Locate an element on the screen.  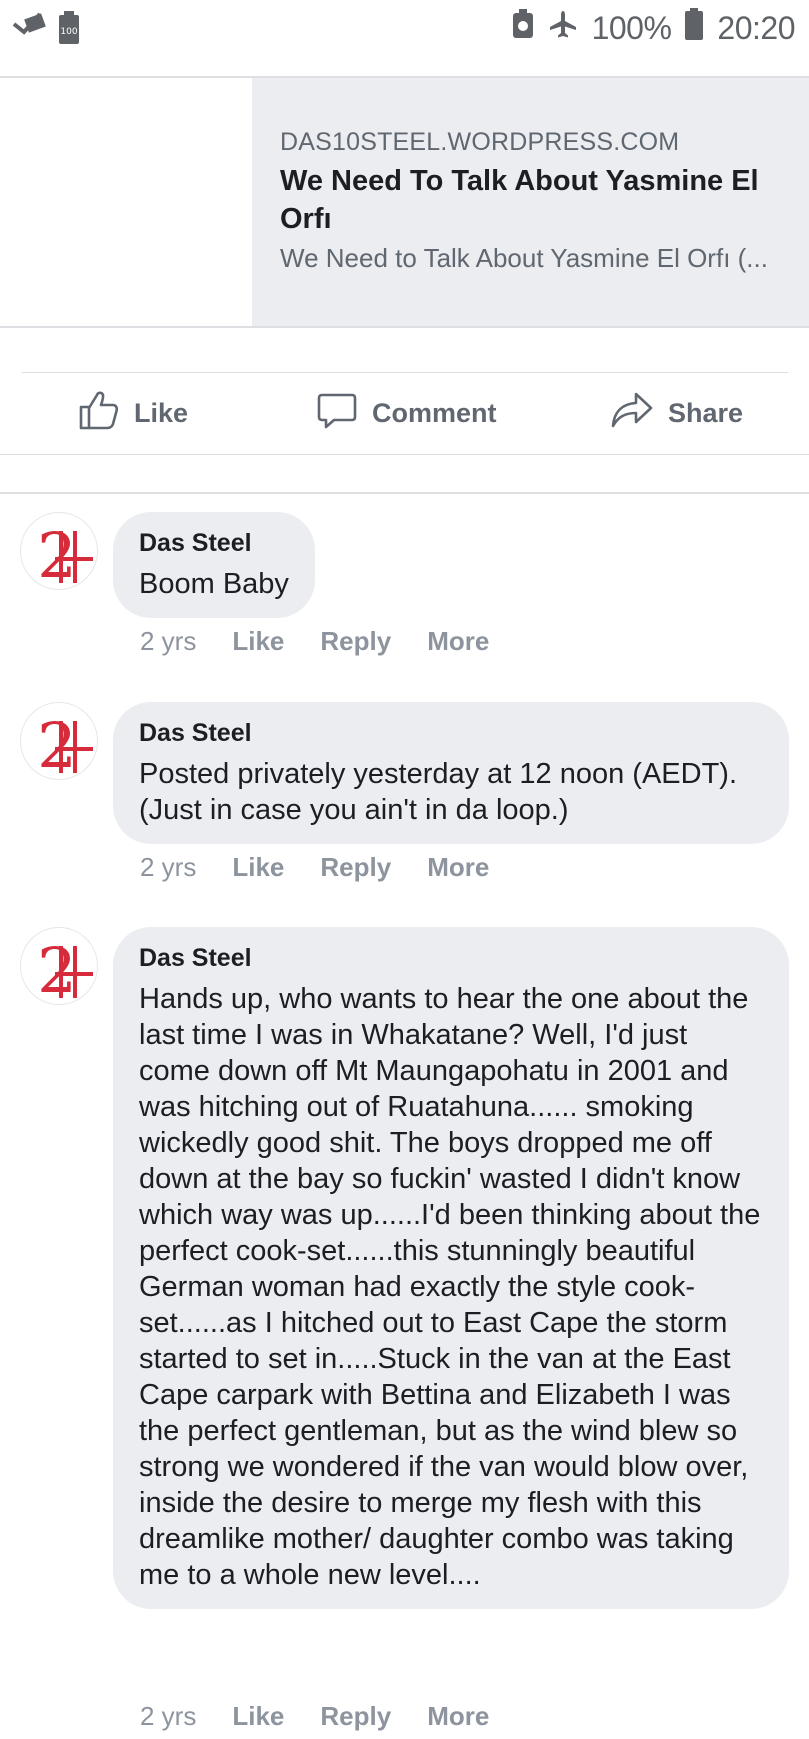
comment-button: Comment is located at coordinates (406, 413).